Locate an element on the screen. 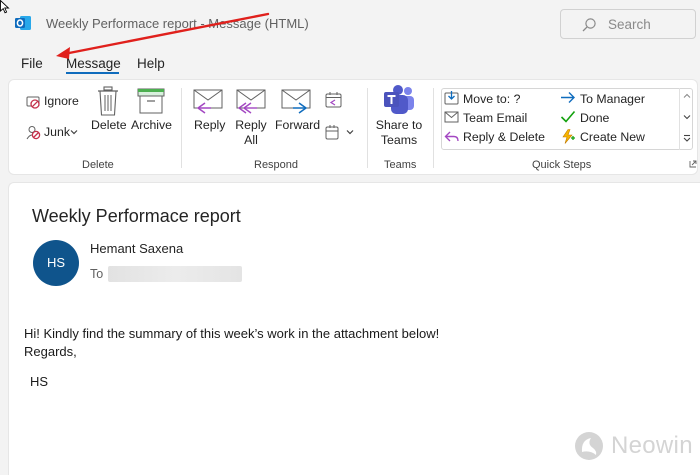 The width and height of the screenshot is (700, 475). group-label-teams: Teams is located at coordinates (400, 165).